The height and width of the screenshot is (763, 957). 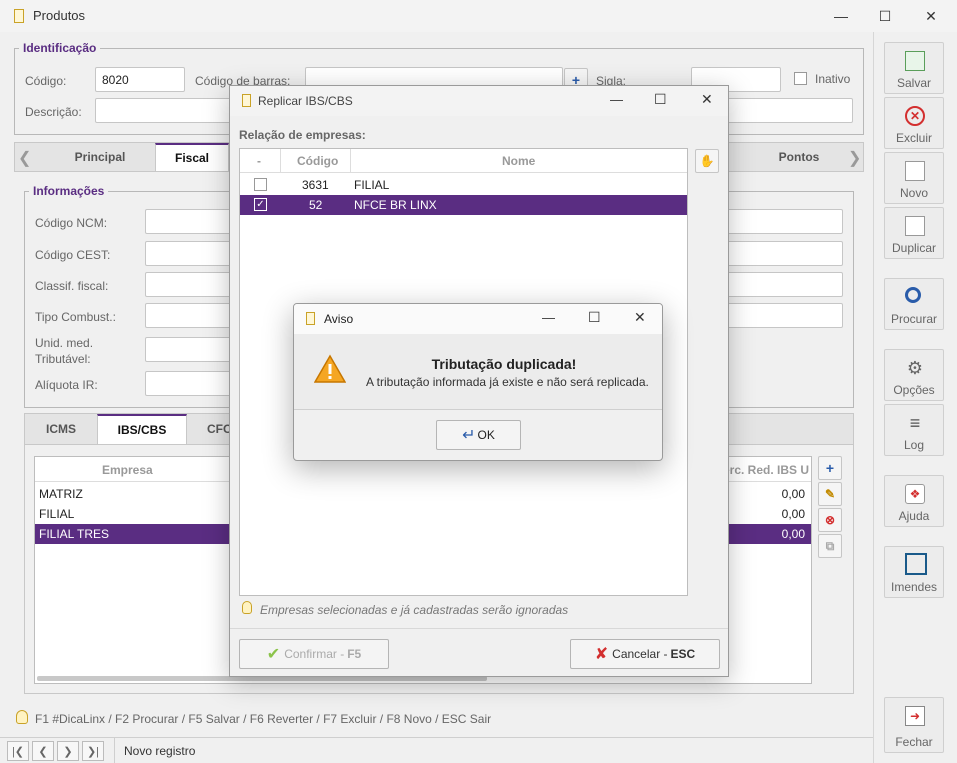 What do you see at coordinates (66, 385) in the screenshot?
I see `aliquota-ir-label: Alíquota IR:` at bounding box center [66, 385].